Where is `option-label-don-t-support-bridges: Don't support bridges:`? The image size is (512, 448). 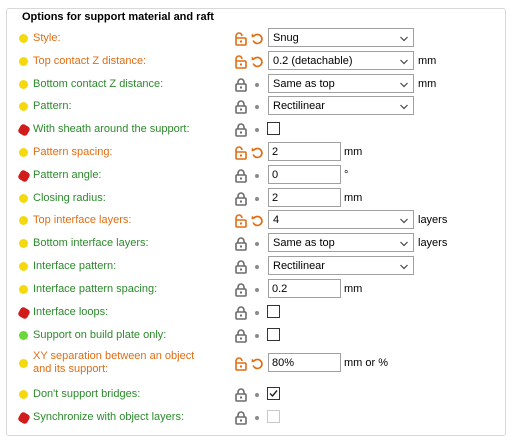 option-label-don-t-support-bridges: Don't support bridges: is located at coordinates (87, 394).